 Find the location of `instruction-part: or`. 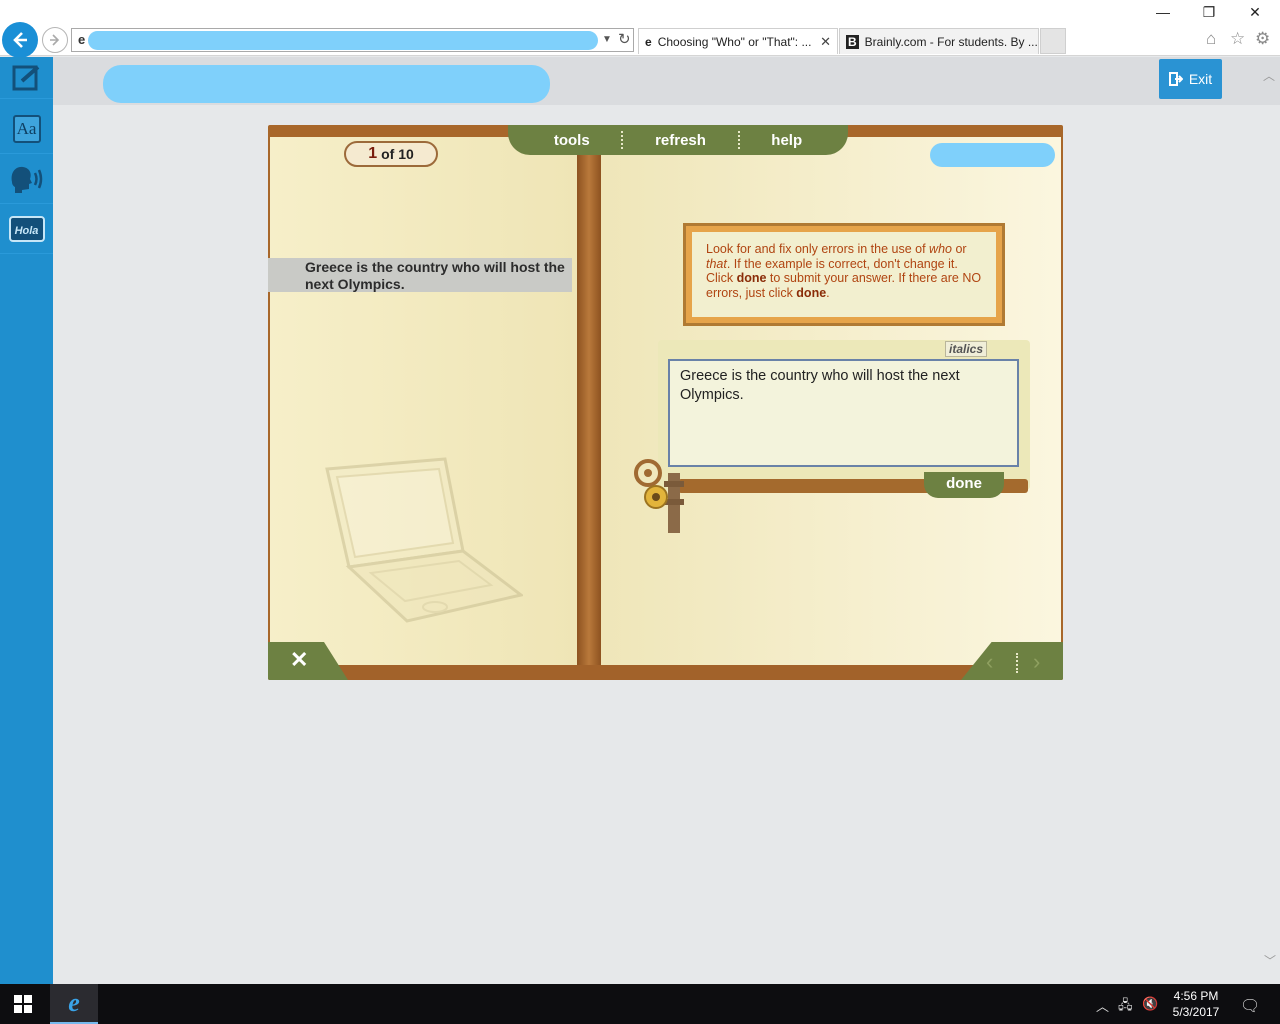

instruction-part: or is located at coordinates (959, 249).